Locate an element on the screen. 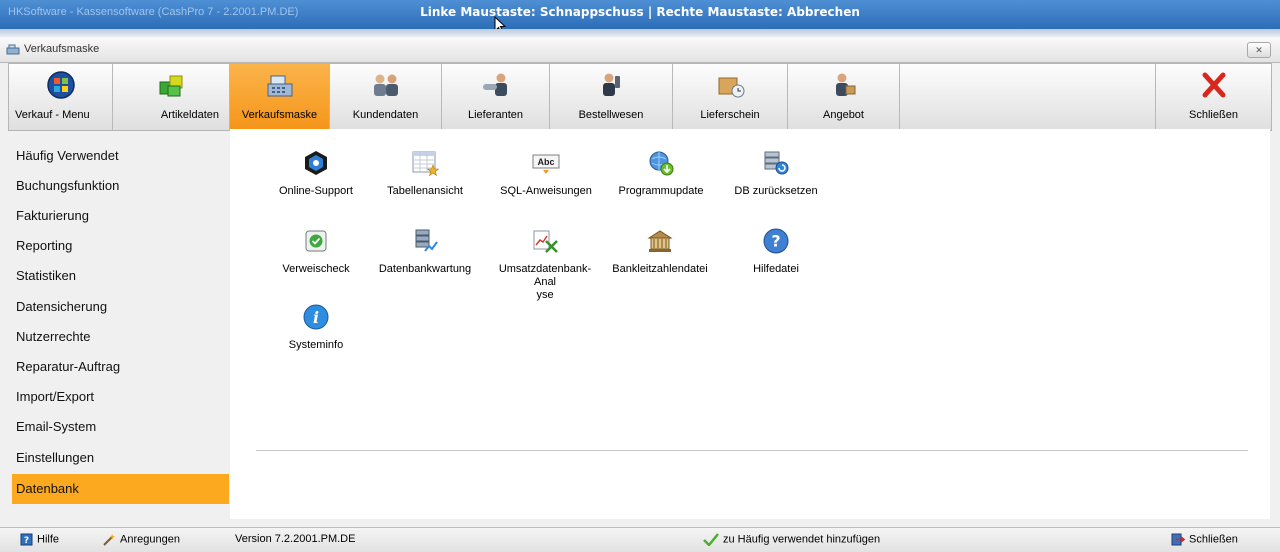 The image size is (1280, 552). bank-icon is located at coordinates (660, 241).